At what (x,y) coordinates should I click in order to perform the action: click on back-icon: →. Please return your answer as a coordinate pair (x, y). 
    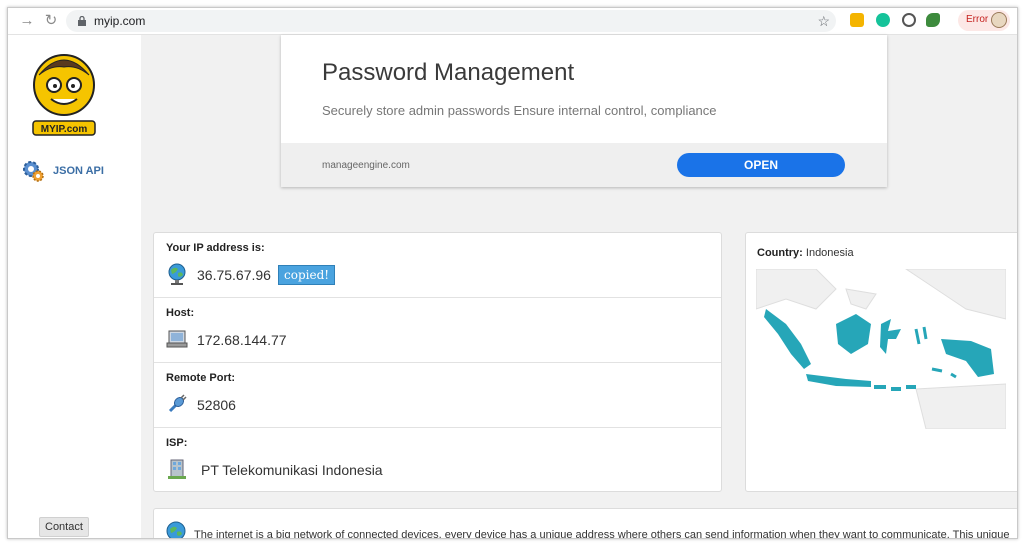
    Looking at the image, I should click on (27, 21).